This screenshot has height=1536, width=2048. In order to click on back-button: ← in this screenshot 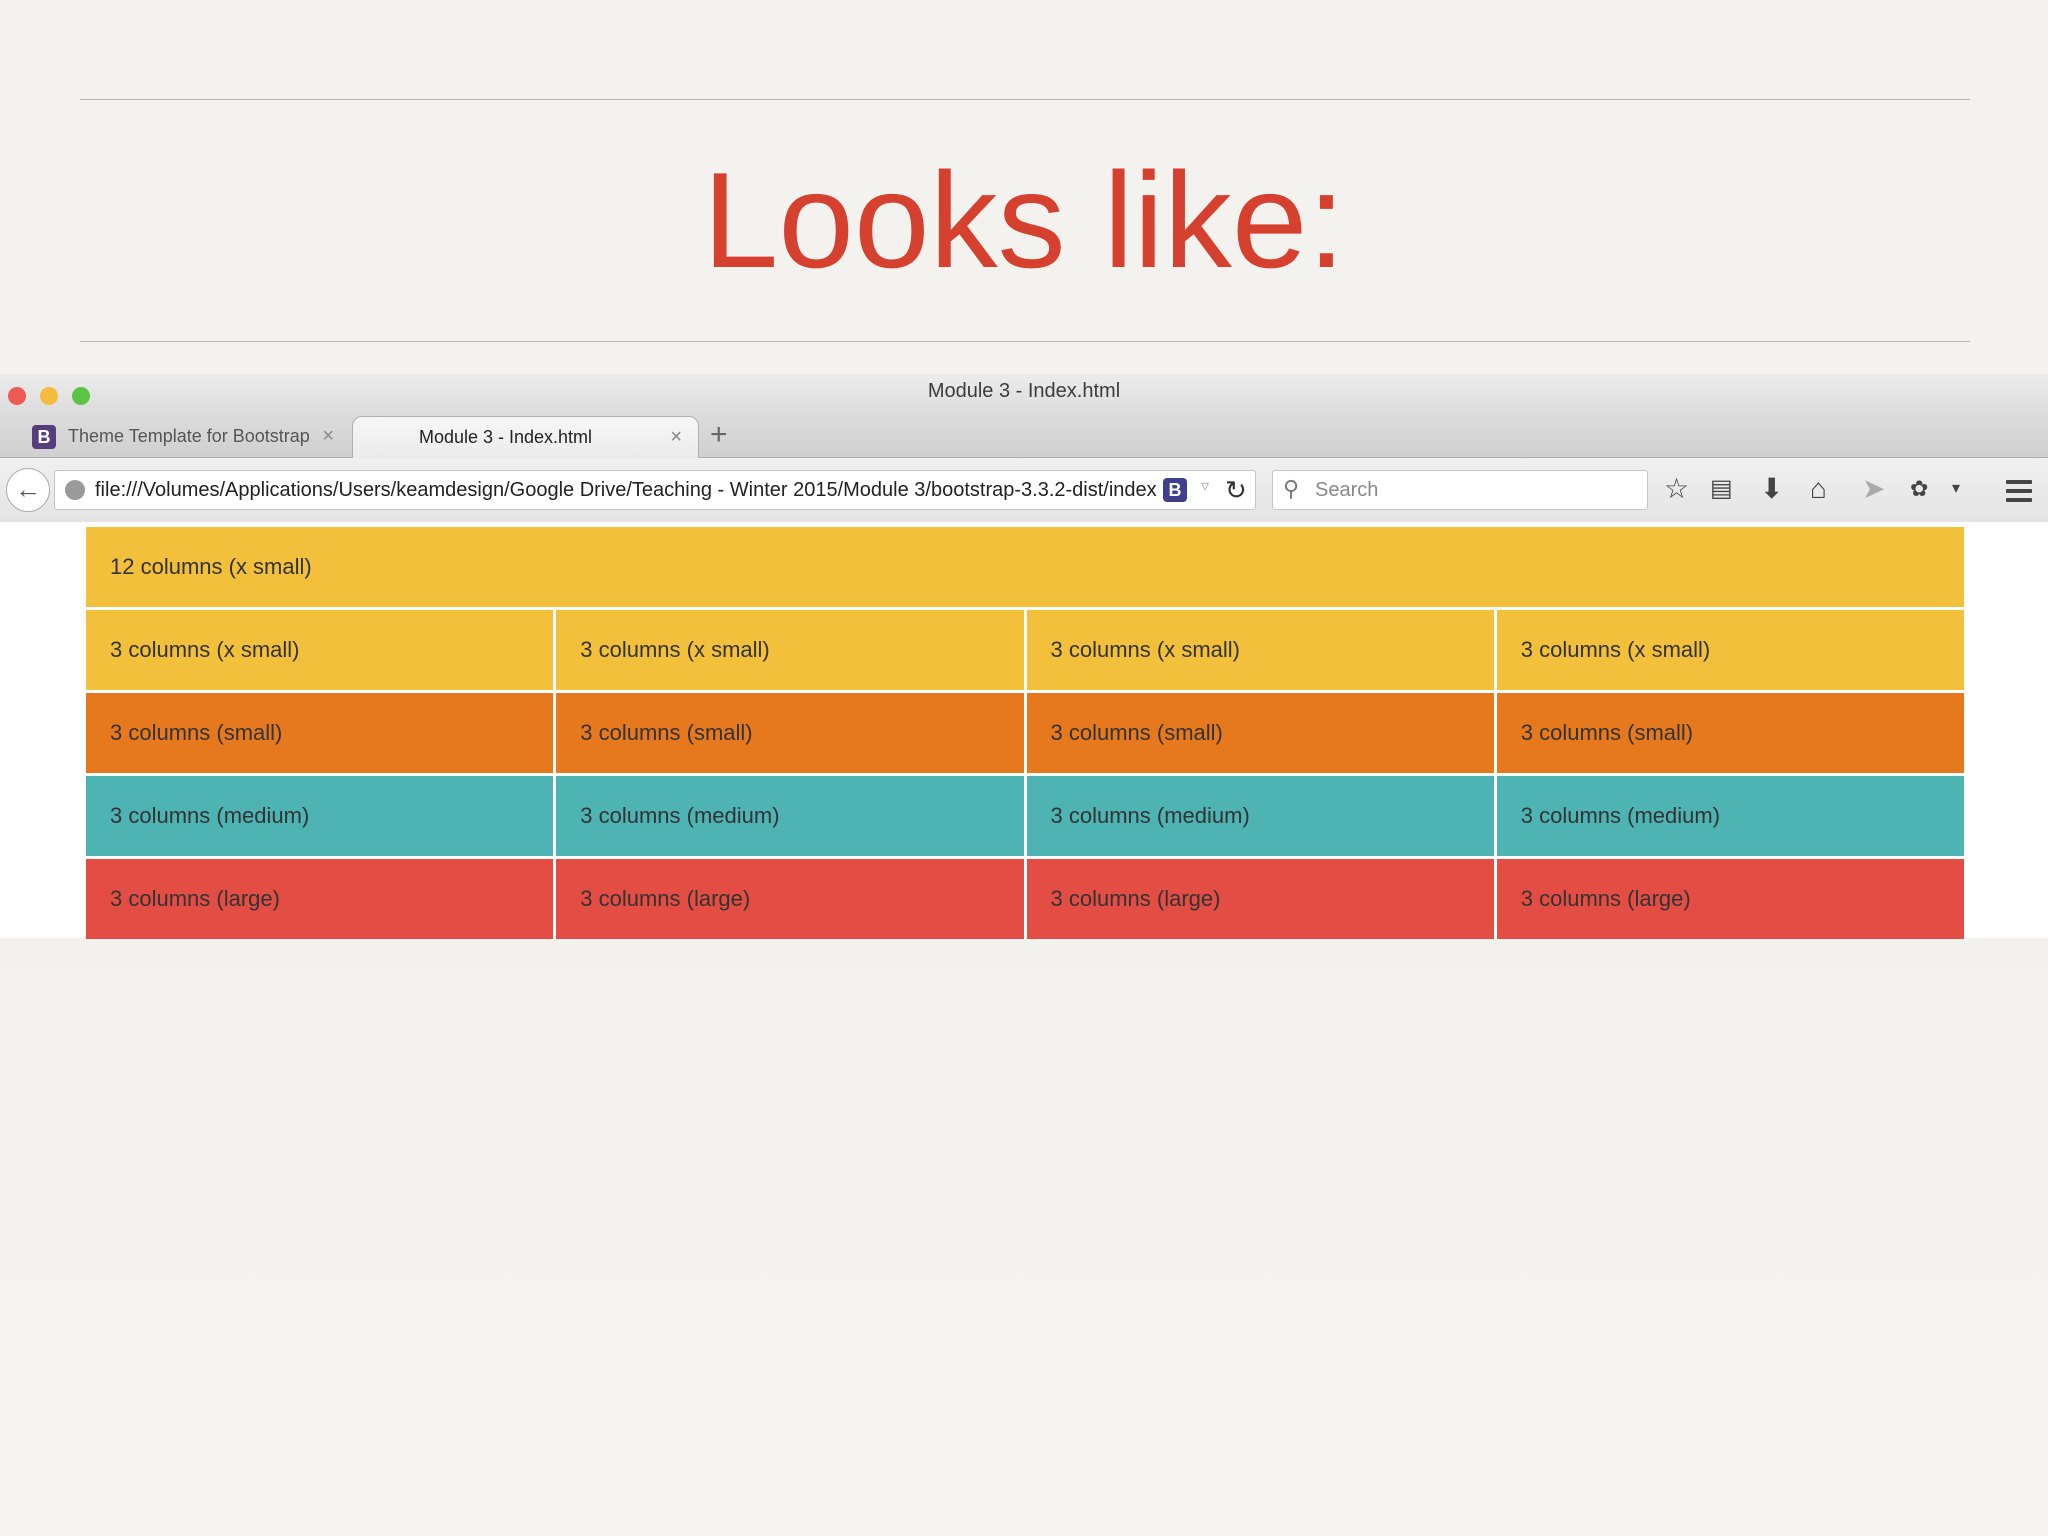, I will do `click(28, 490)`.